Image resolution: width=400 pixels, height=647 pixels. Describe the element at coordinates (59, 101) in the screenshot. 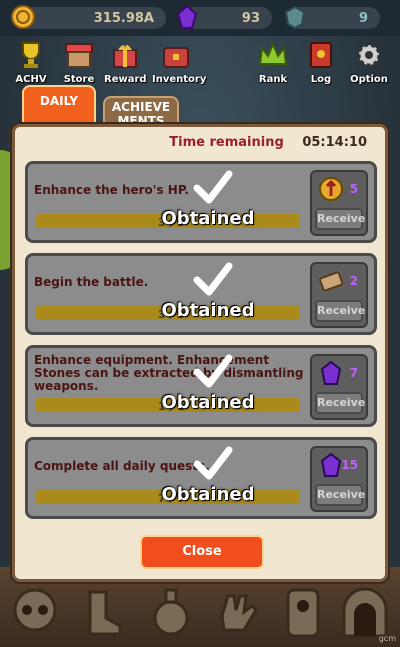

I see `tab-daily-label: DAILY` at that location.